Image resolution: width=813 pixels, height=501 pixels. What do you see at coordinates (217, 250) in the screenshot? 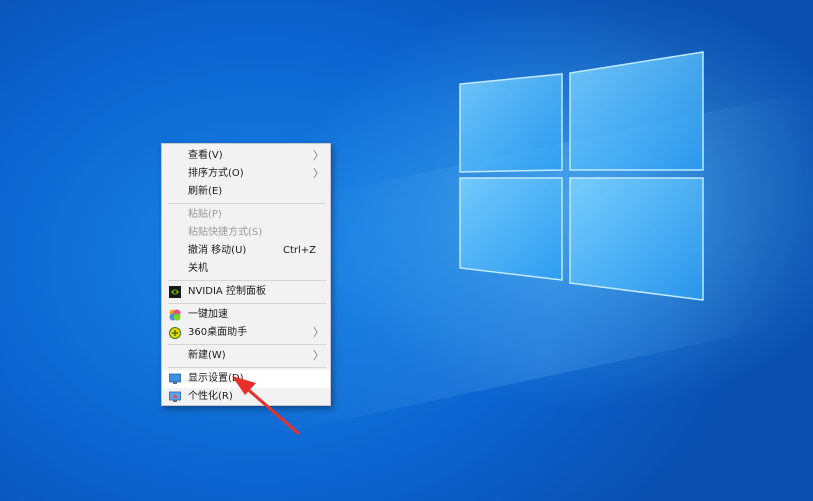
I see `menu-item-label: 撤消 移动(U)` at bounding box center [217, 250].